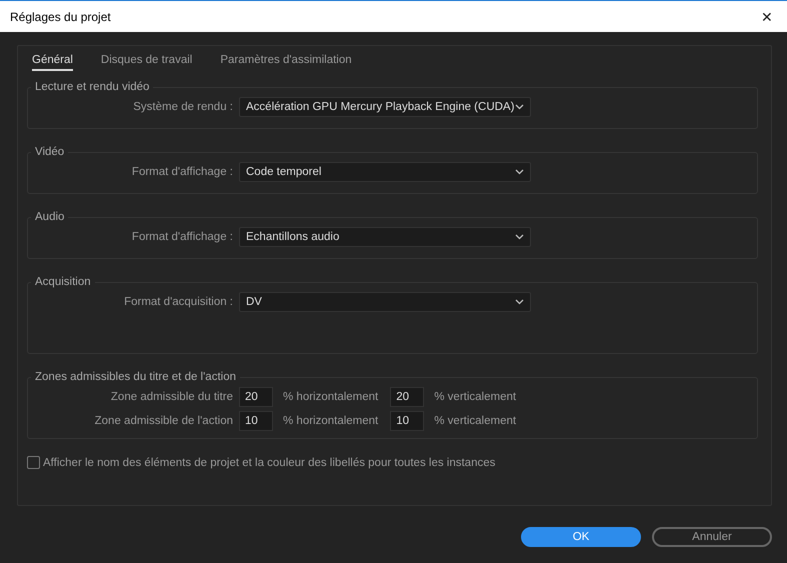 Image resolution: width=787 pixels, height=563 pixels. I want to click on group-title: Vidéo, so click(50, 152).